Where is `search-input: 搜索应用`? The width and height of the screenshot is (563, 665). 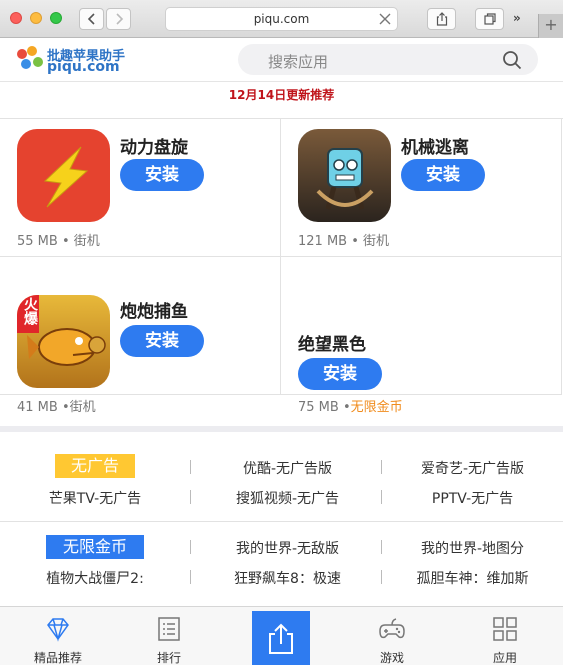
search-input: 搜索应用 is located at coordinates (298, 61).